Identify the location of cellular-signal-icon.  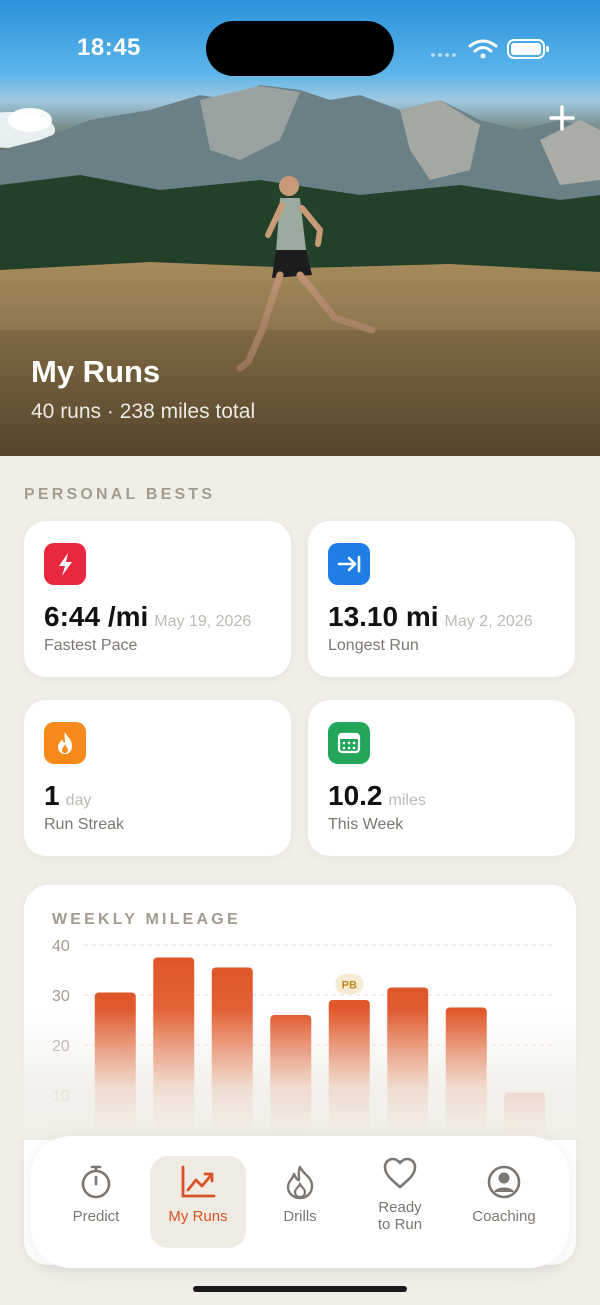
(443, 55).